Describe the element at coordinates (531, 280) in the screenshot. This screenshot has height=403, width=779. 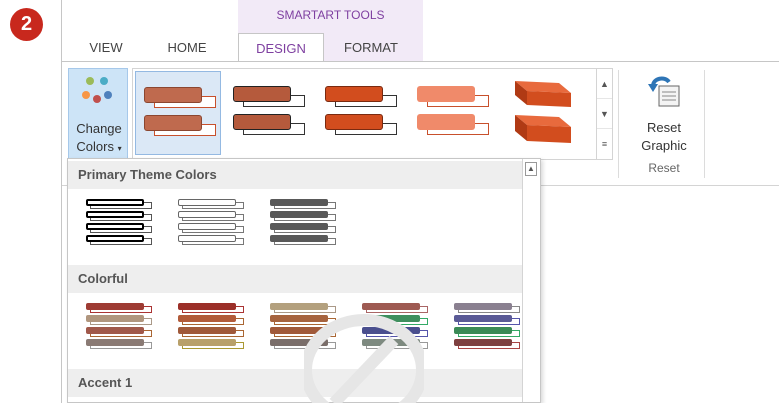
I see `dropdown-scrollbar: ▲` at that location.